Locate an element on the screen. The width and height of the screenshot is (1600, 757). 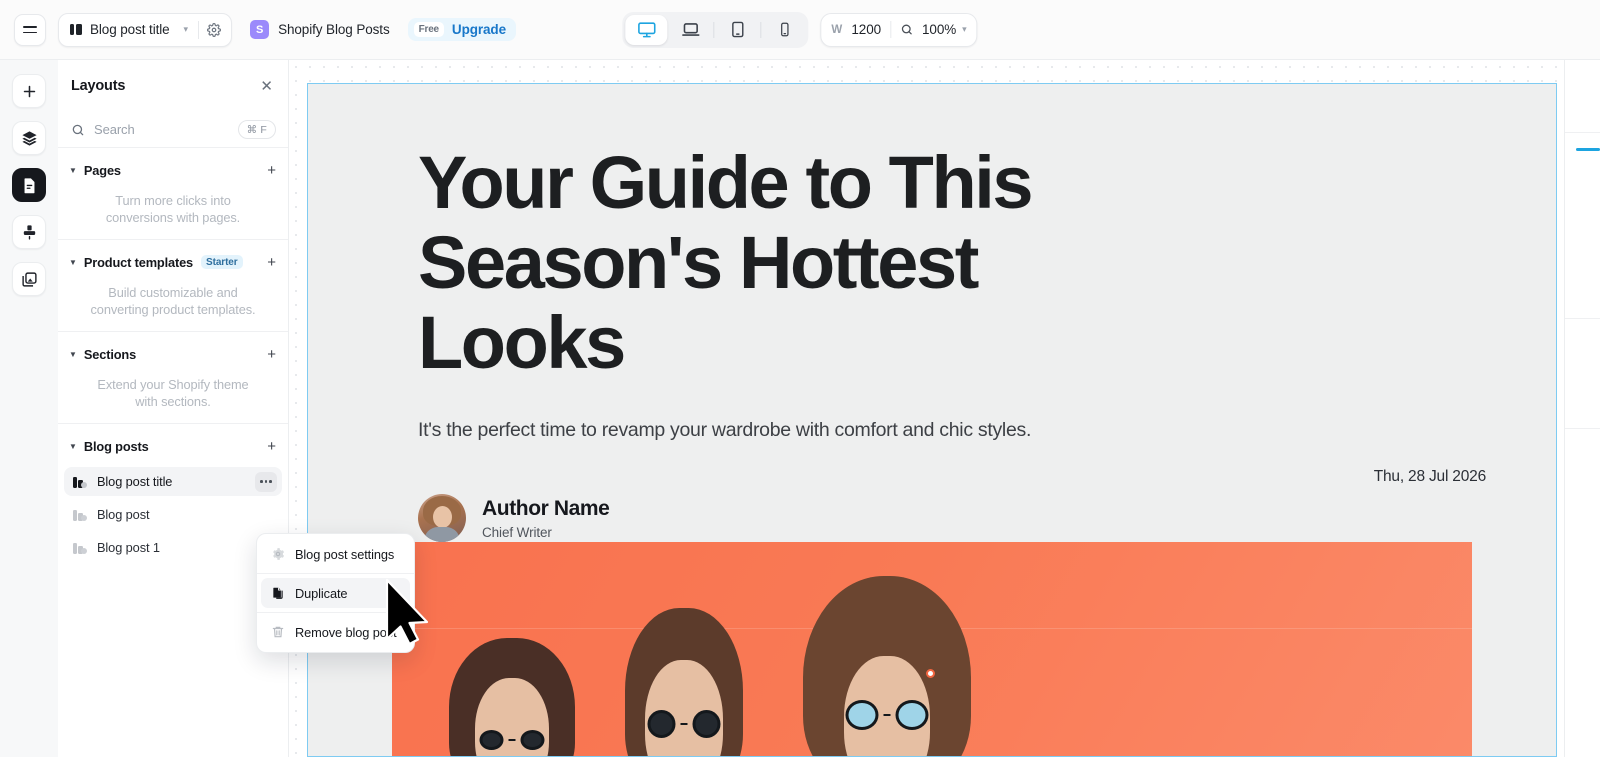
context-menu-item-duplicate: Duplicate is located at coordinates (335, 593).